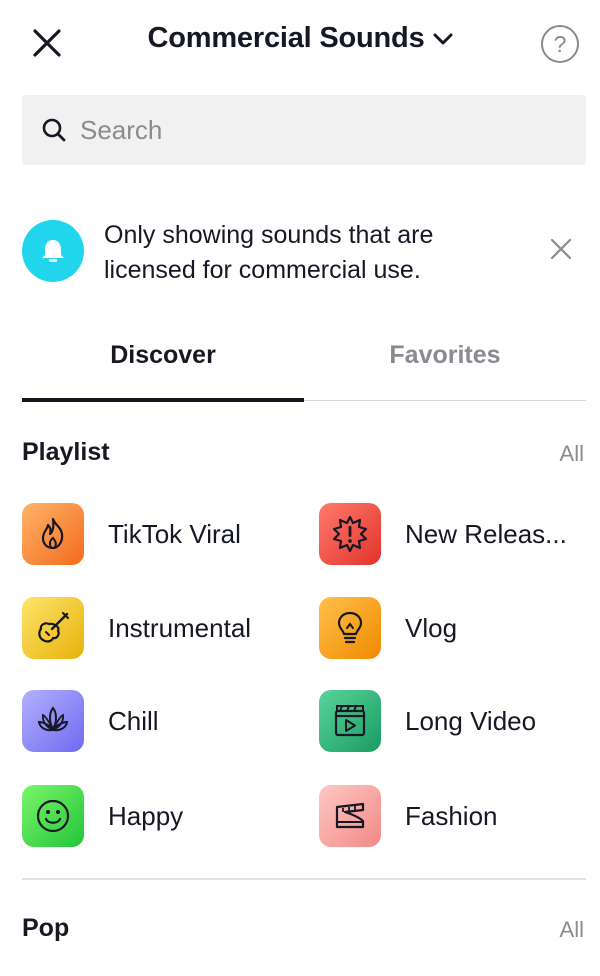 This screenshot has width=600, height=976. Describe the element at coordinates (53, 816) in the screenshot. I see `smiley-icon` at that location.